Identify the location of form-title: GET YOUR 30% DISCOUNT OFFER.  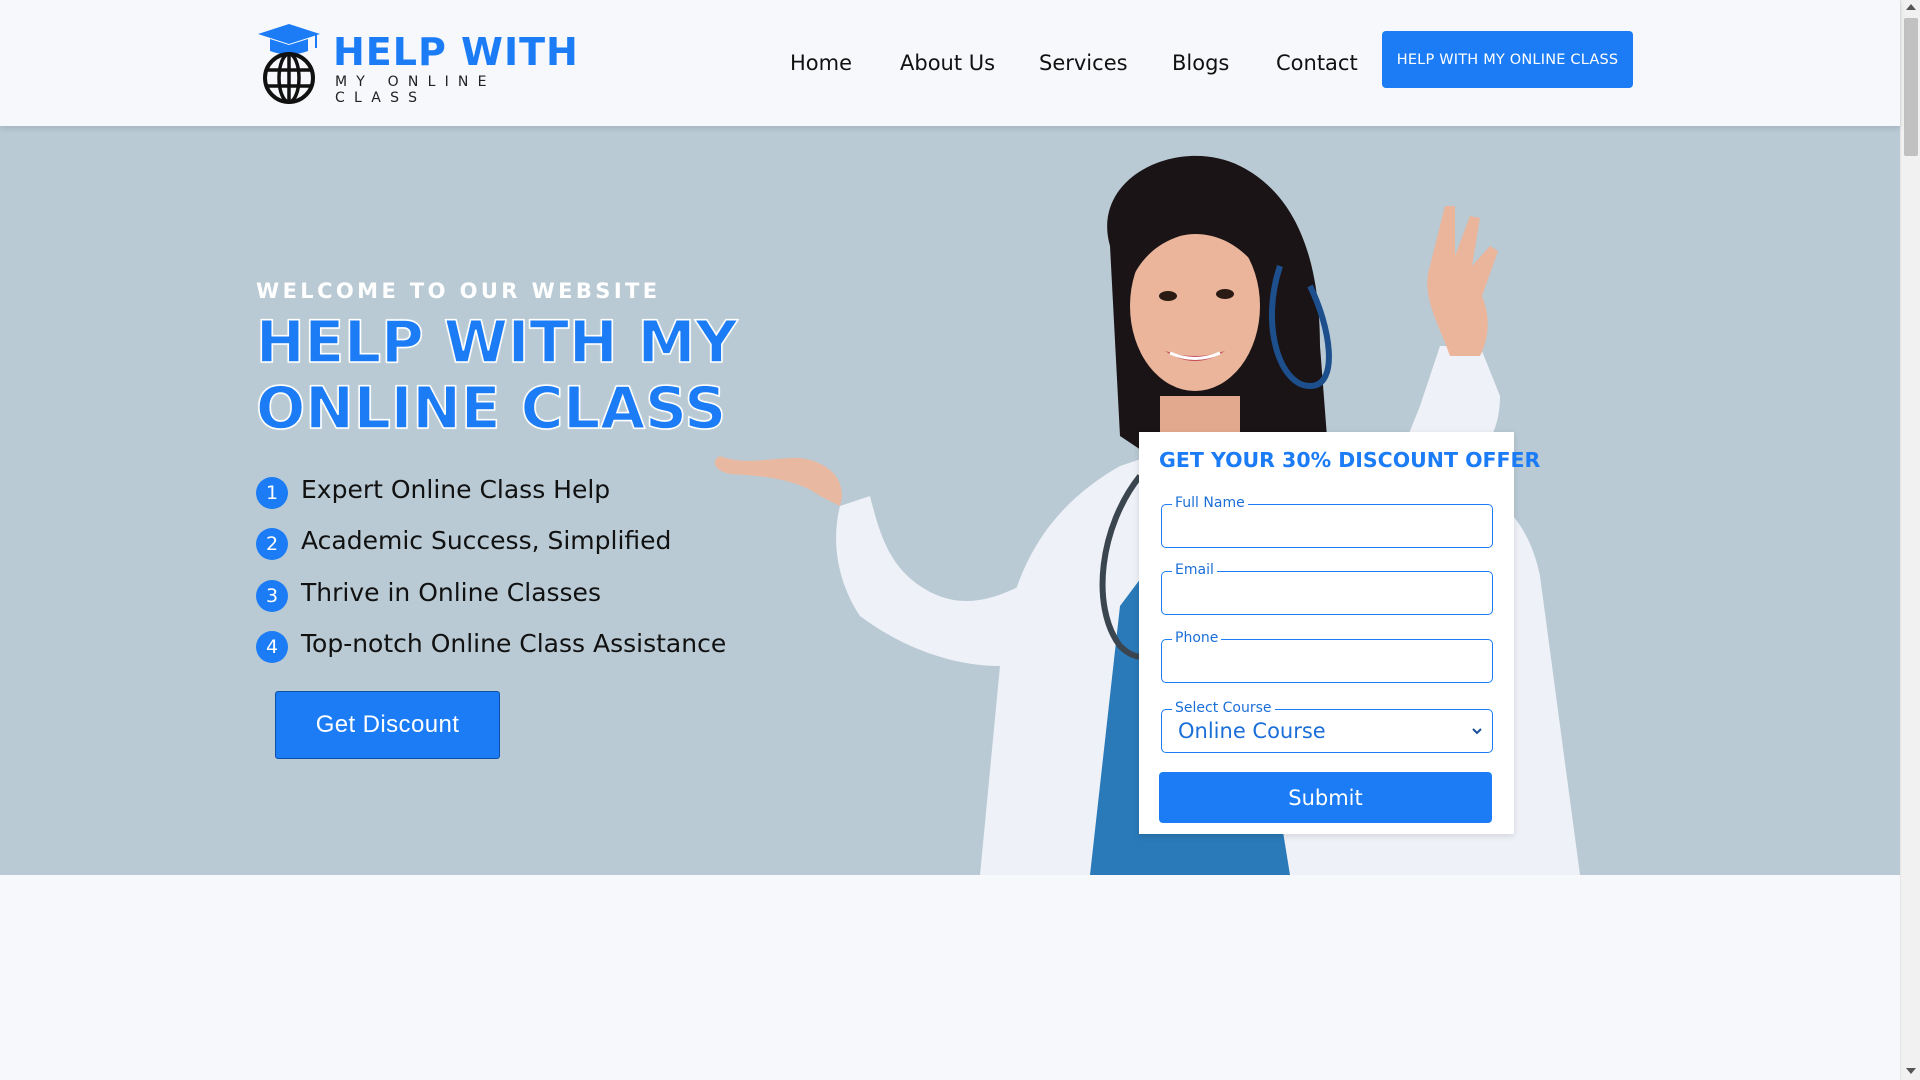
(1350, 460).